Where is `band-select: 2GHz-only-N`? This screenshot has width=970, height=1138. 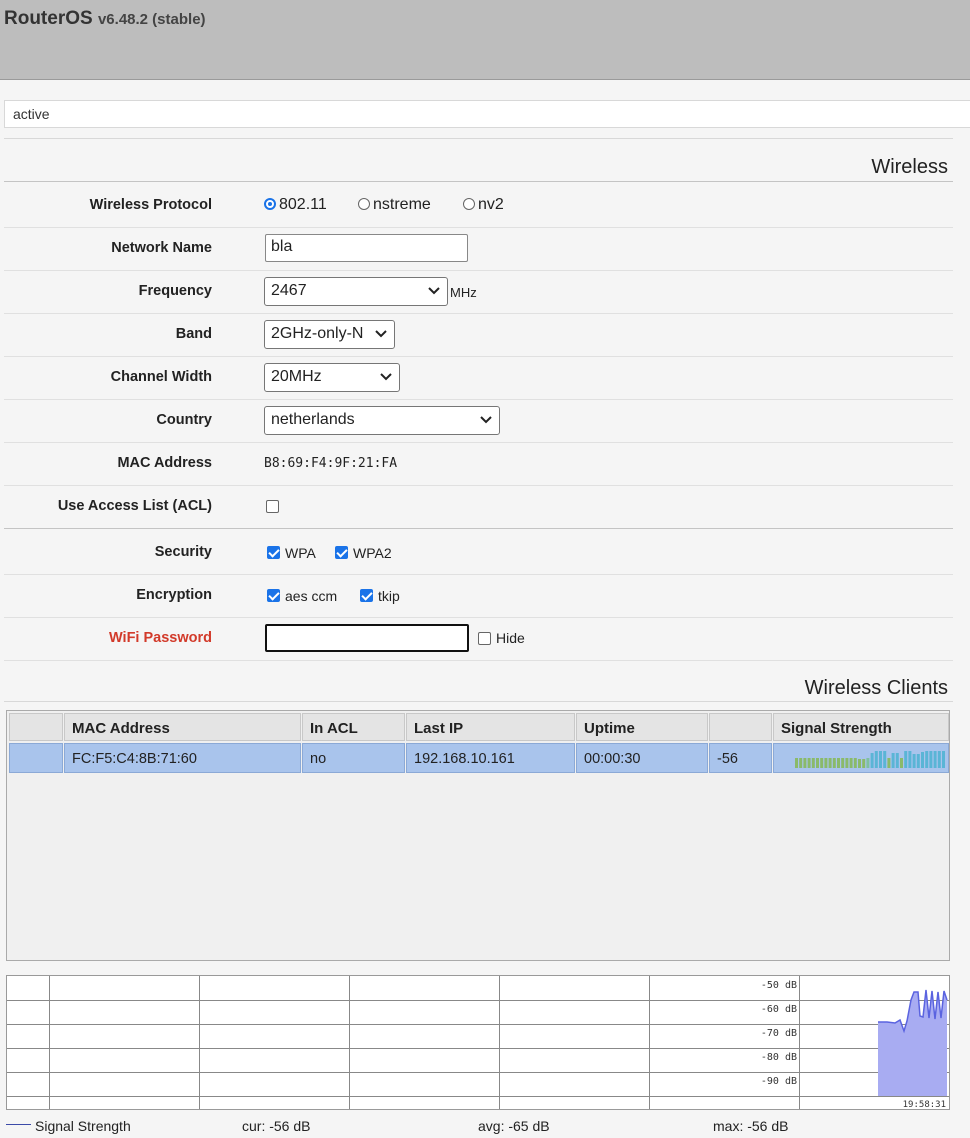 band-select: 2GHz-only-N is located at coordinates (329, 334).